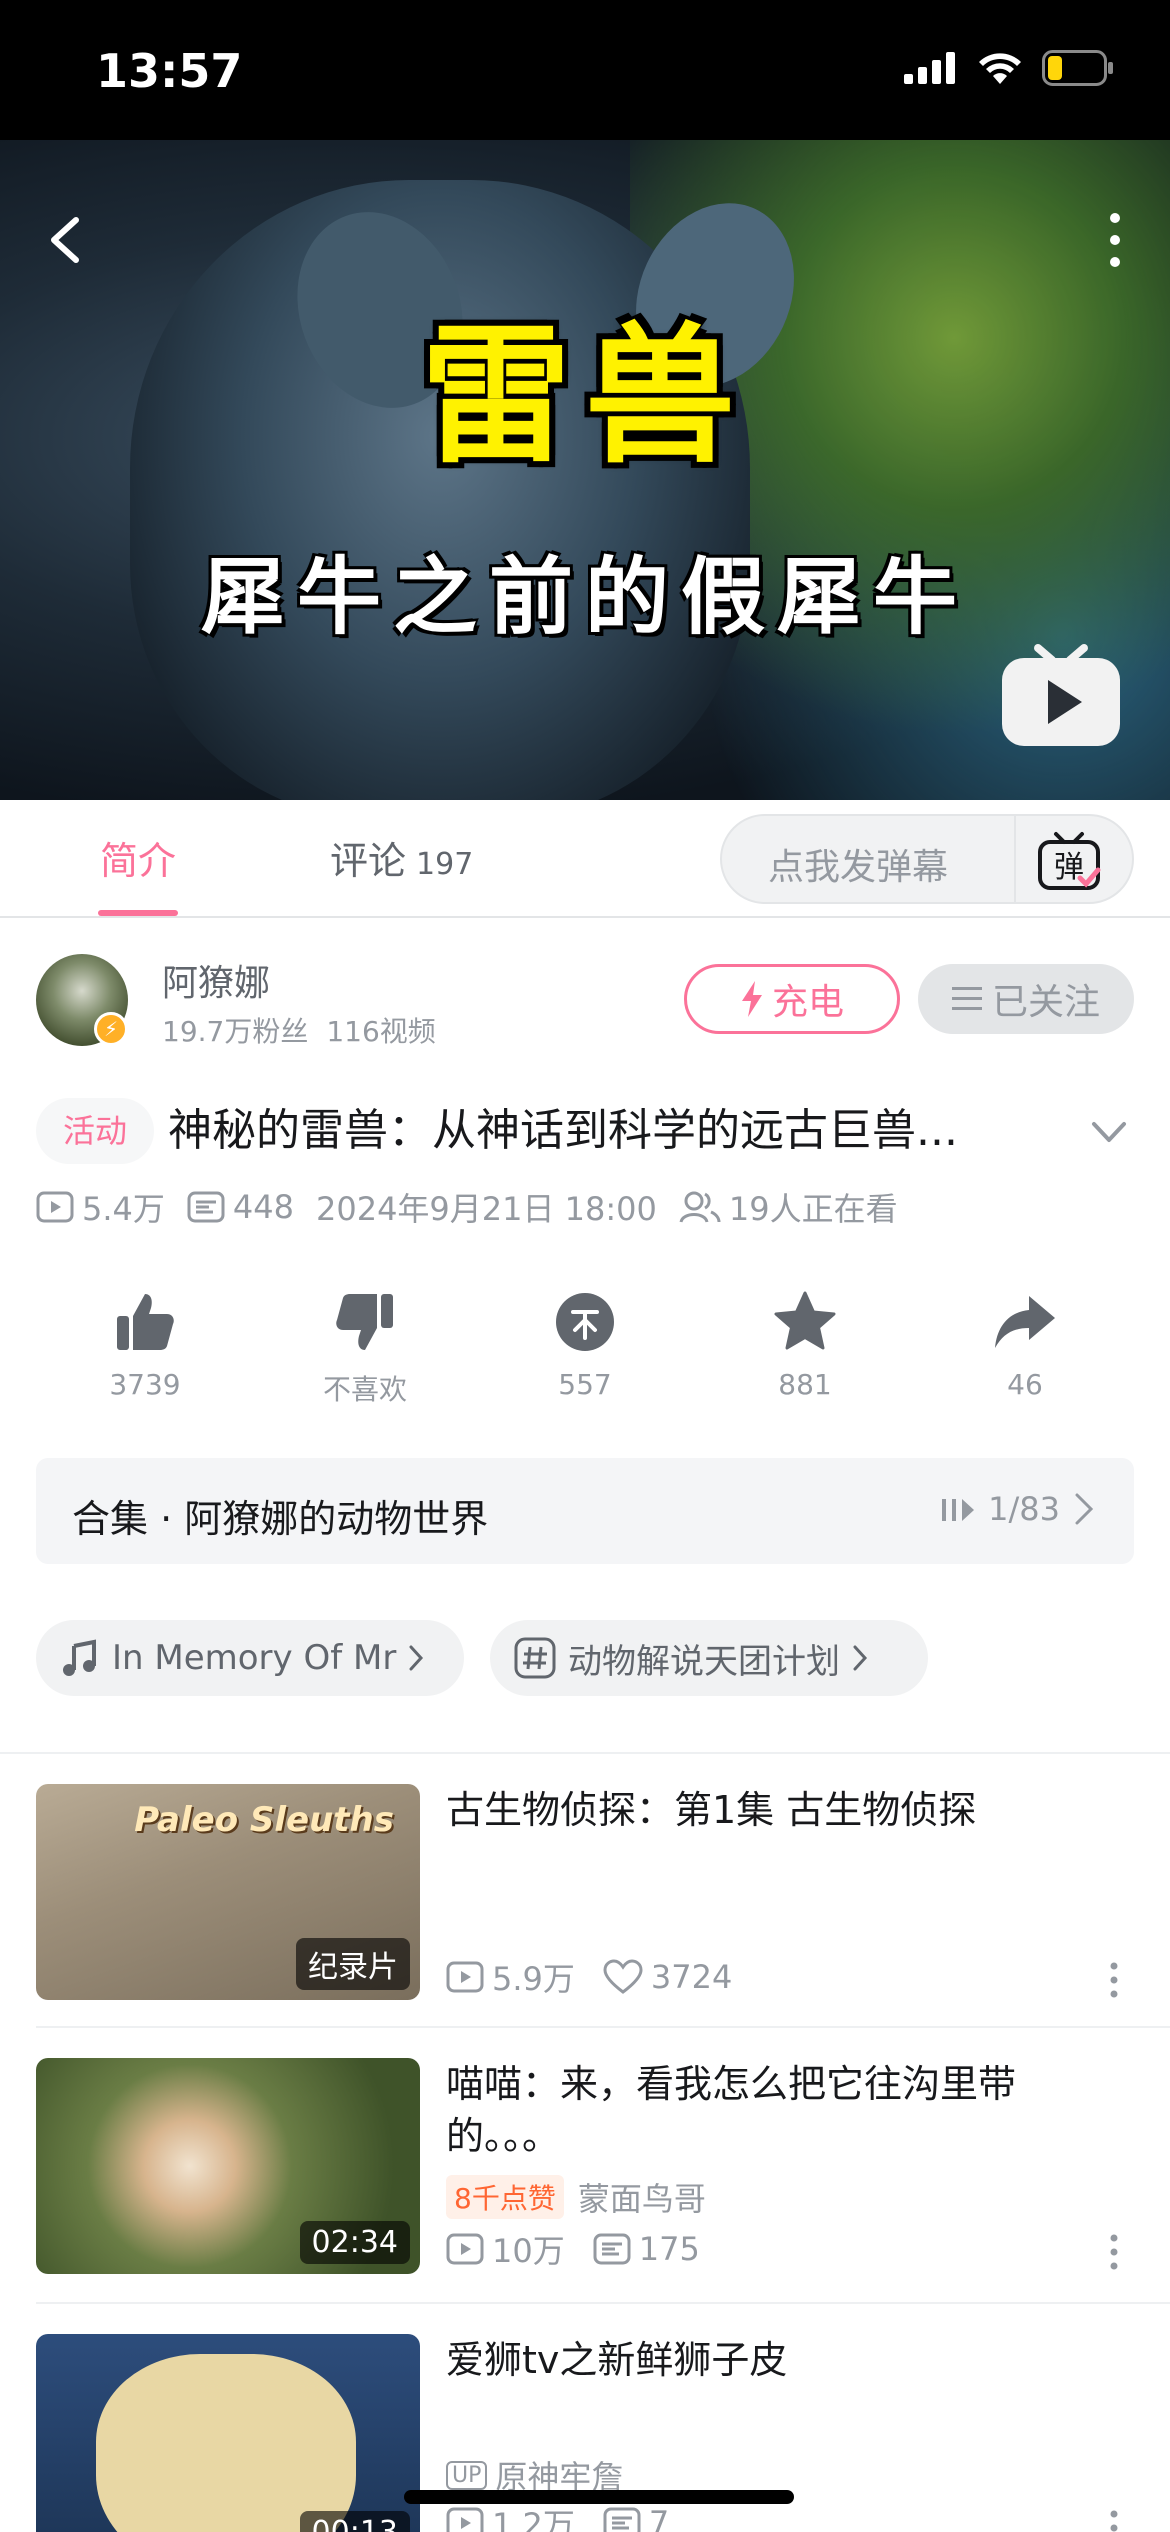 The height and width of the screenshot is (2532, 1170). I want to click on action-bar: 3739 不喜欢 557 881 46, so click(585, 1355).